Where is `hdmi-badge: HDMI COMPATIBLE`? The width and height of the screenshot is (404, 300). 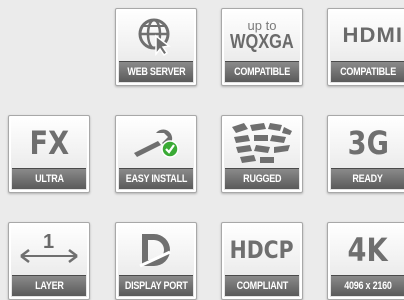 hdmi-badge: HDMI COMPATIBLE is located at coordinates (365, 47).